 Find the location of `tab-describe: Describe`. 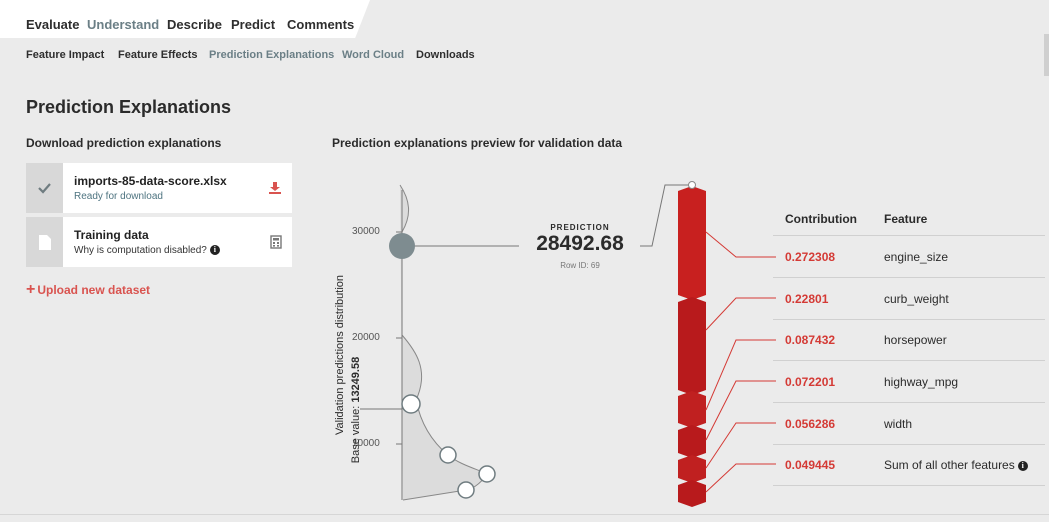

tab-describe: Describe is located at coordinates (194, 24).